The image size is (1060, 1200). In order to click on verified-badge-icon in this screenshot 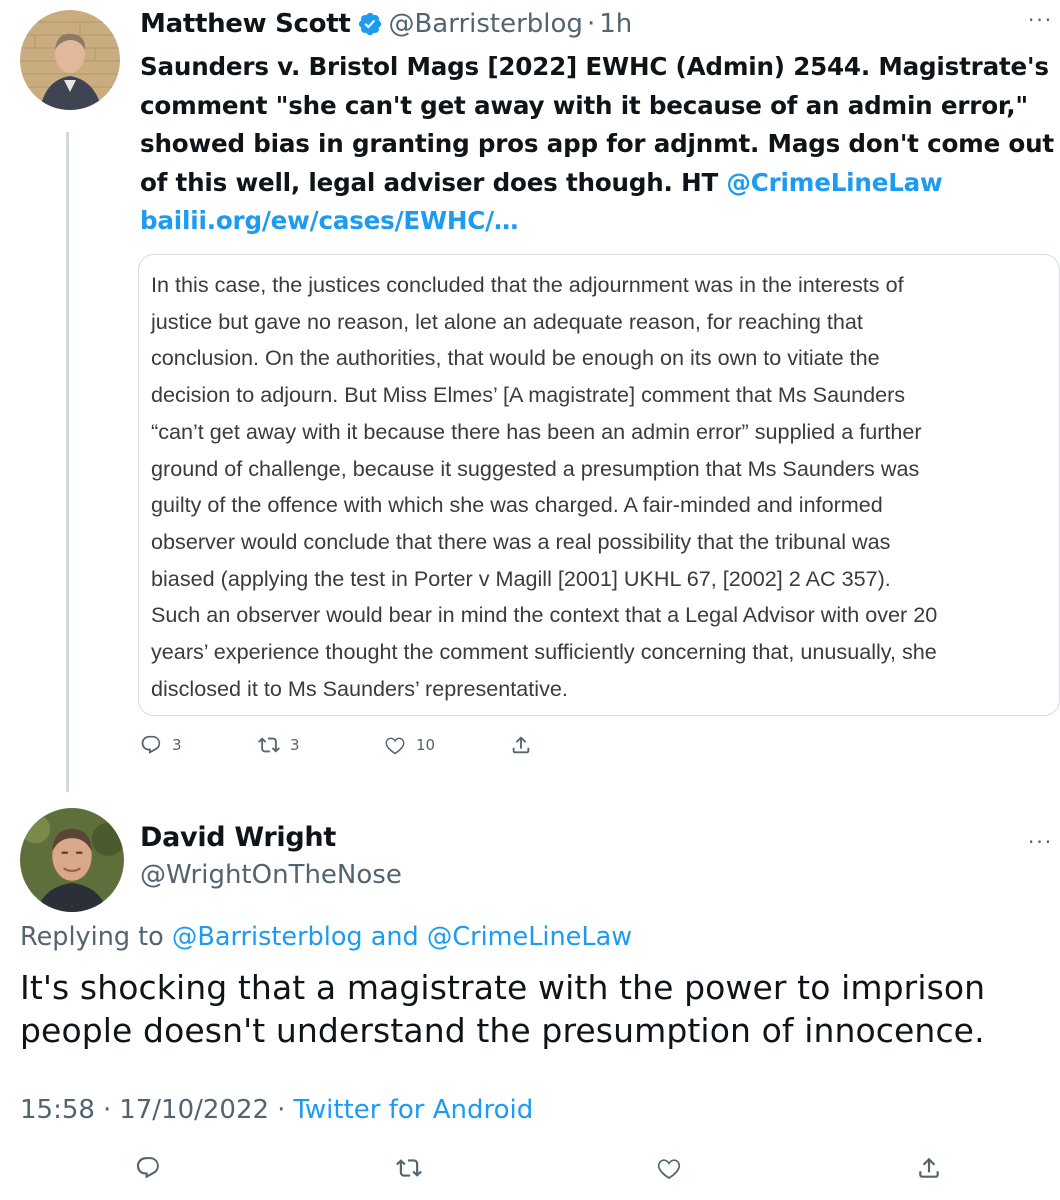, I will do `click(370, 24)`.